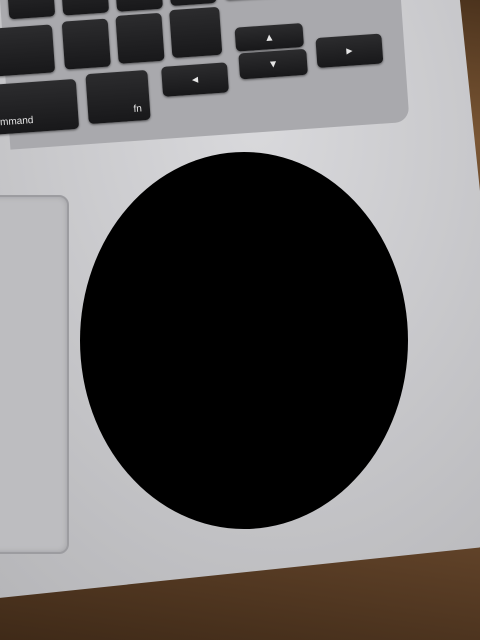 The width and height of the screenshot is (480, 640). What do you see at coordinates (118, 97) in the screenshot?
I see `fn-key: fn` at bounding box center [118, 97].